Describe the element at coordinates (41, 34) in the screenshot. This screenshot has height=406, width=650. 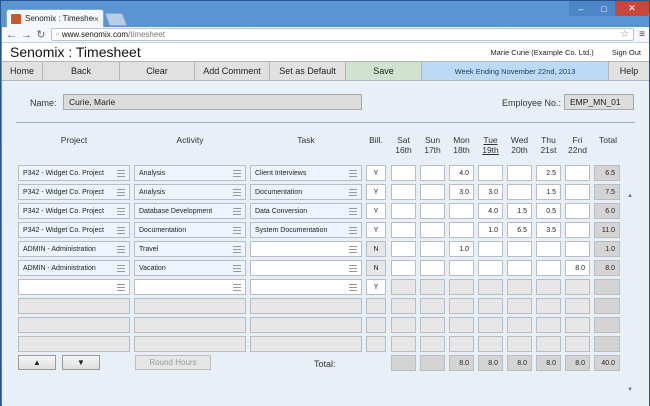
I see `reload-icon: ↻` at that location.